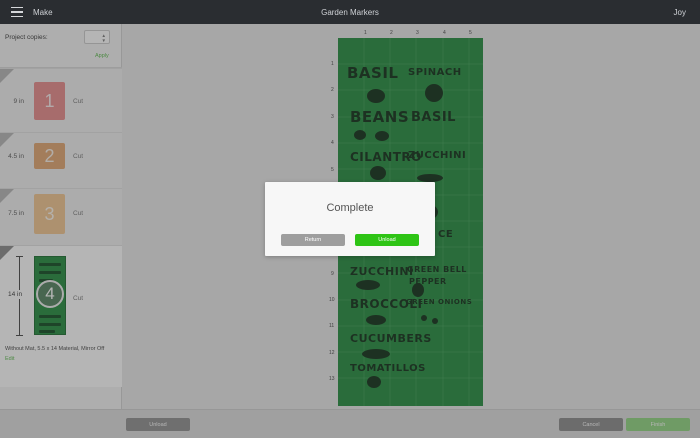 This screenshot has height=438, width=700. Describe the element at coordinates (680, 12) in the screenshot. I see `user-menu: Joy` at that location.